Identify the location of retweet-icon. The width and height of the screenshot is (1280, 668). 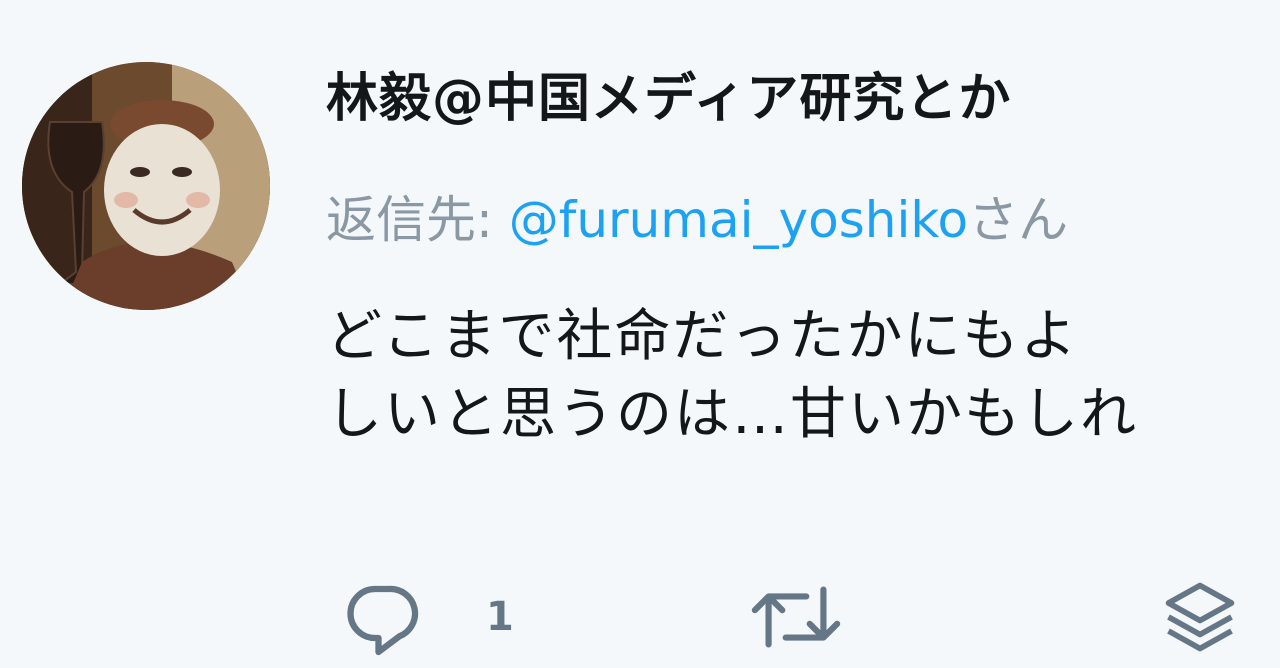
(796, 617).